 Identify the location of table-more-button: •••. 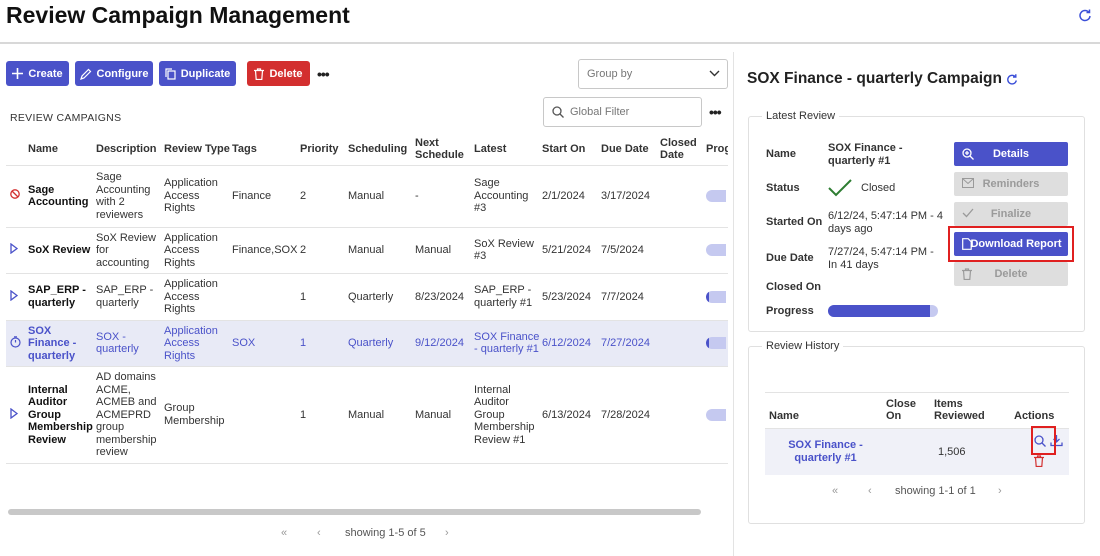
(715, 112).